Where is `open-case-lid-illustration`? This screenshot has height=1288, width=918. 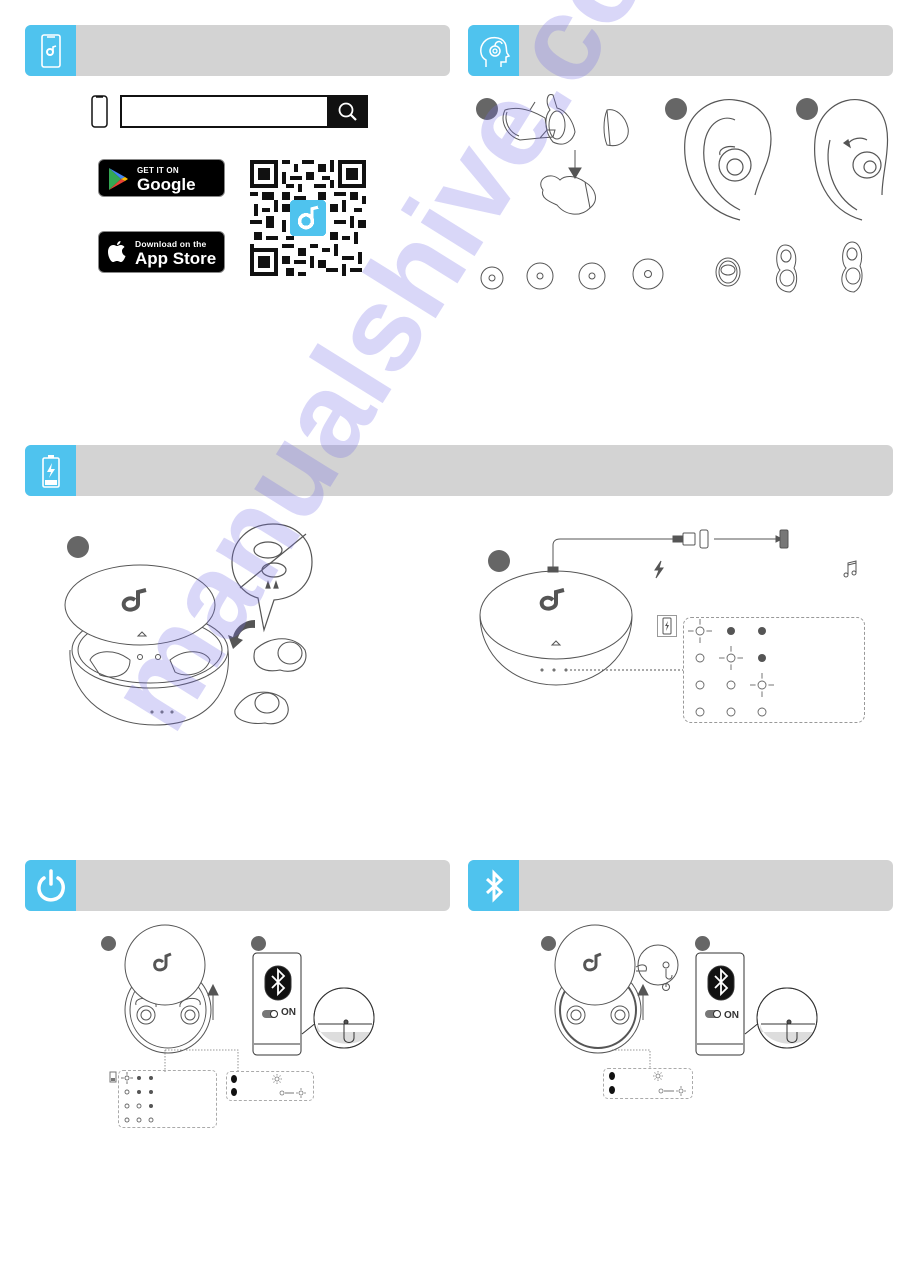 open-case-lid-illustration is located at coordinates (171, 989).